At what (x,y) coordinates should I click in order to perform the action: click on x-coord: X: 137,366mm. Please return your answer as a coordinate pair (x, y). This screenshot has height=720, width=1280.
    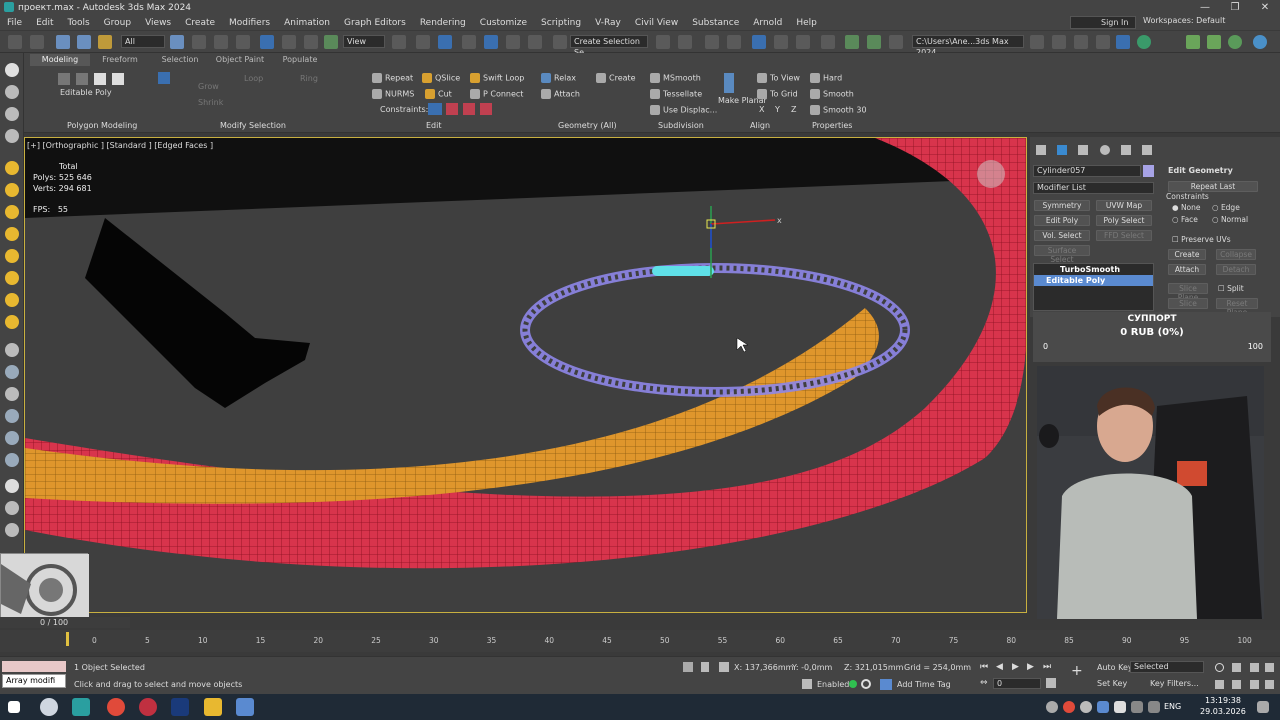
    Looking at the image, I should click on (763, 667).